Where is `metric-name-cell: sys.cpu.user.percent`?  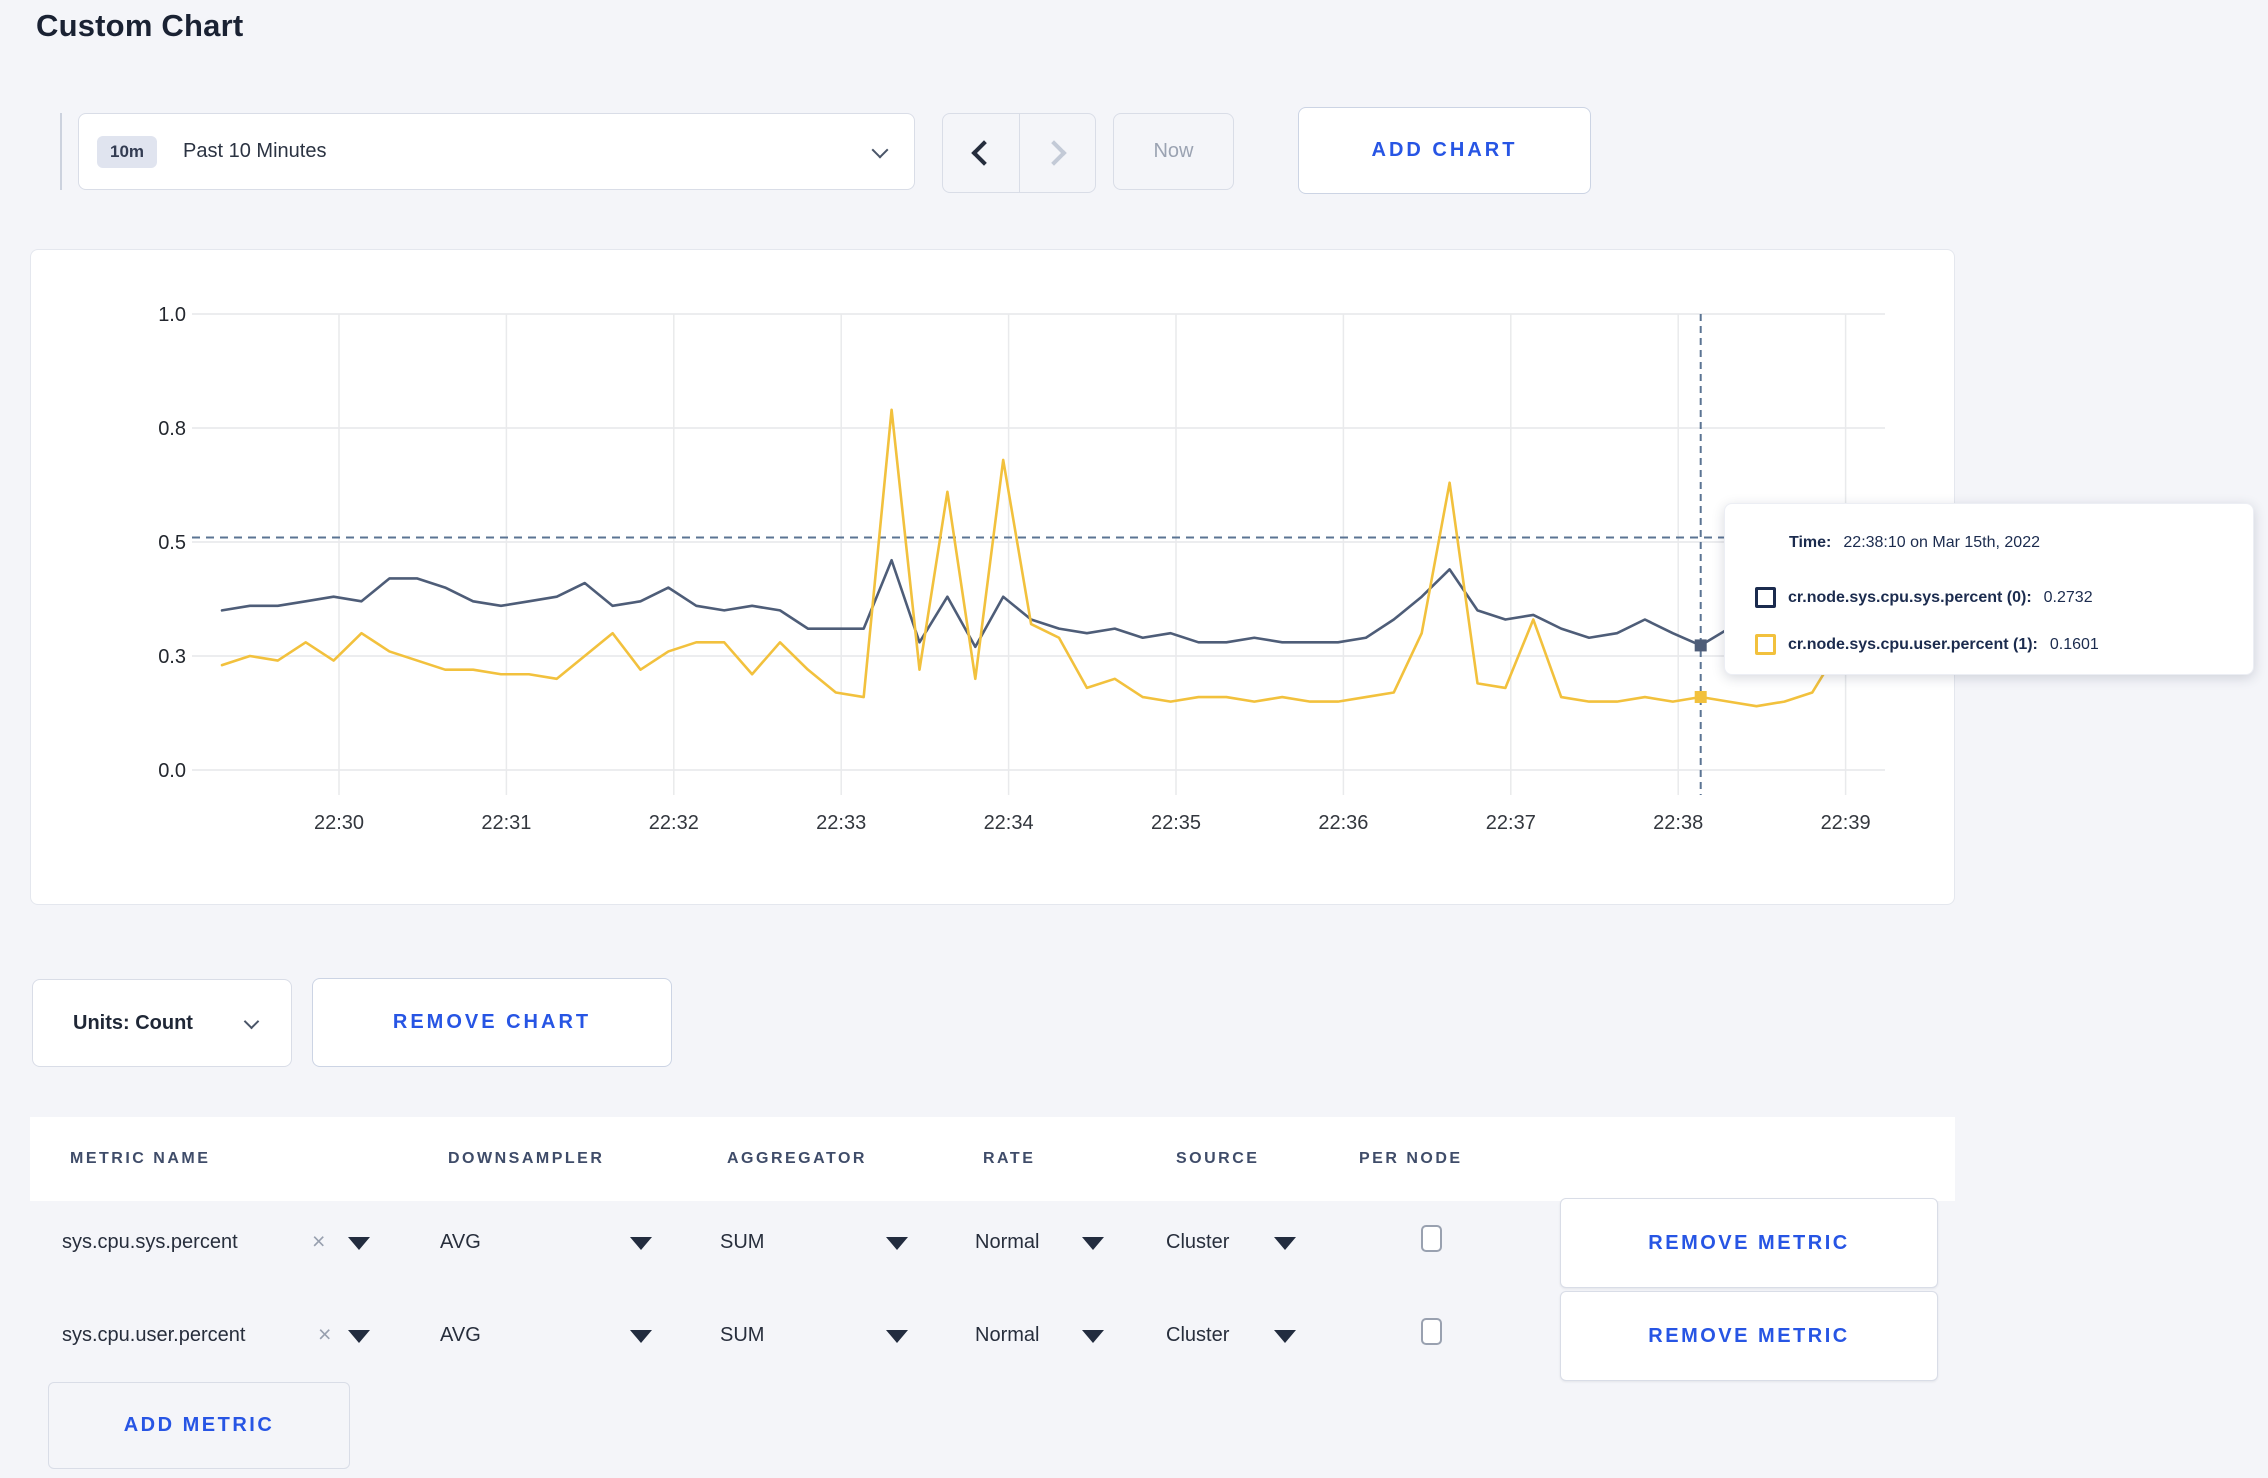
metric-name-cell: sys.cpu.user.percent is located at coordinates (153, 1335).